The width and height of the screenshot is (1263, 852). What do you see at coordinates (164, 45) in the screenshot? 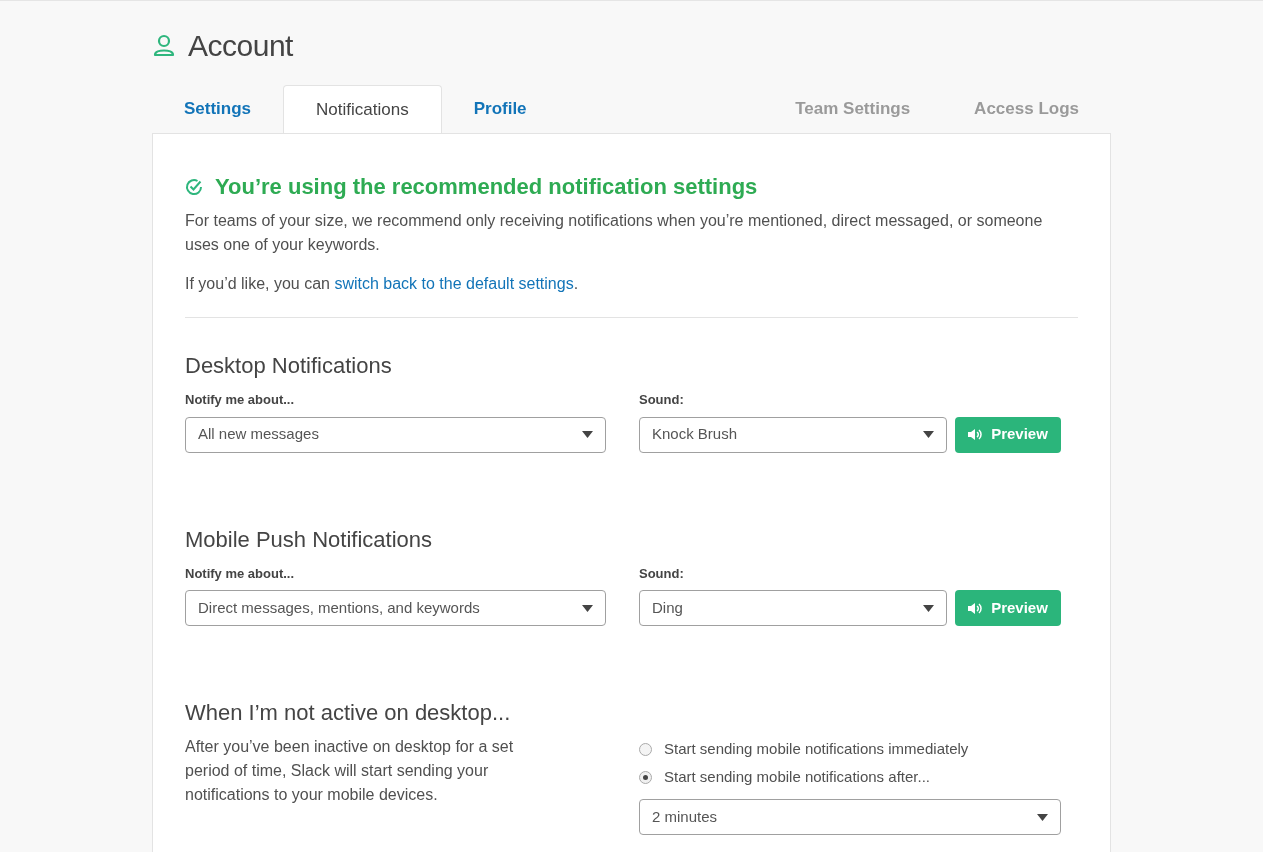
I see `person-icon` at bounding box center [164, 45].